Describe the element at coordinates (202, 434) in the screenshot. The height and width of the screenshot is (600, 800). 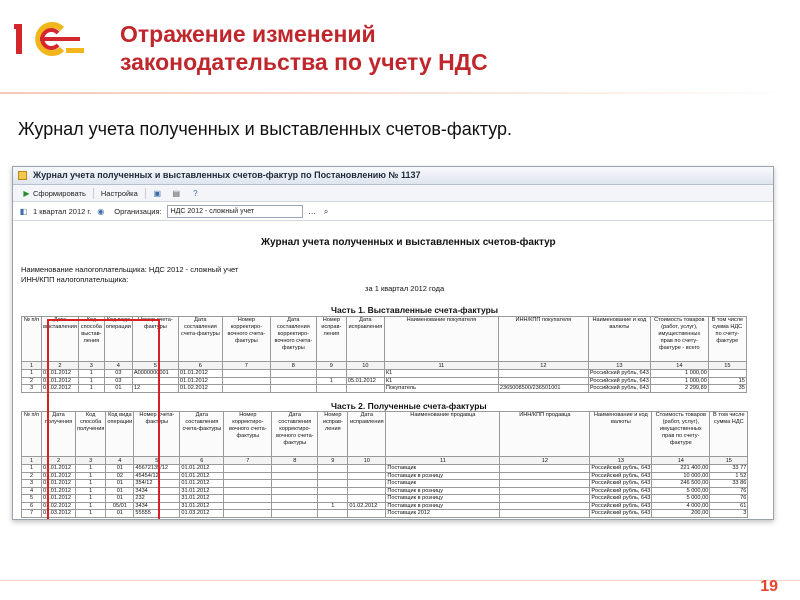
I see `column-header: Дата составления счета-фактуры` at that location.